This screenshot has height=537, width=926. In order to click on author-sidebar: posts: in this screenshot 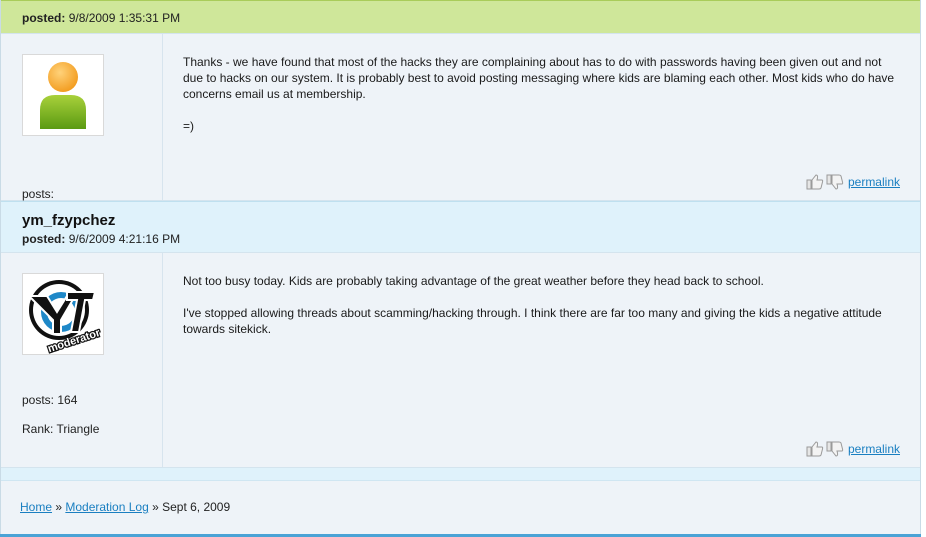, I will do `click(82, 117)`.